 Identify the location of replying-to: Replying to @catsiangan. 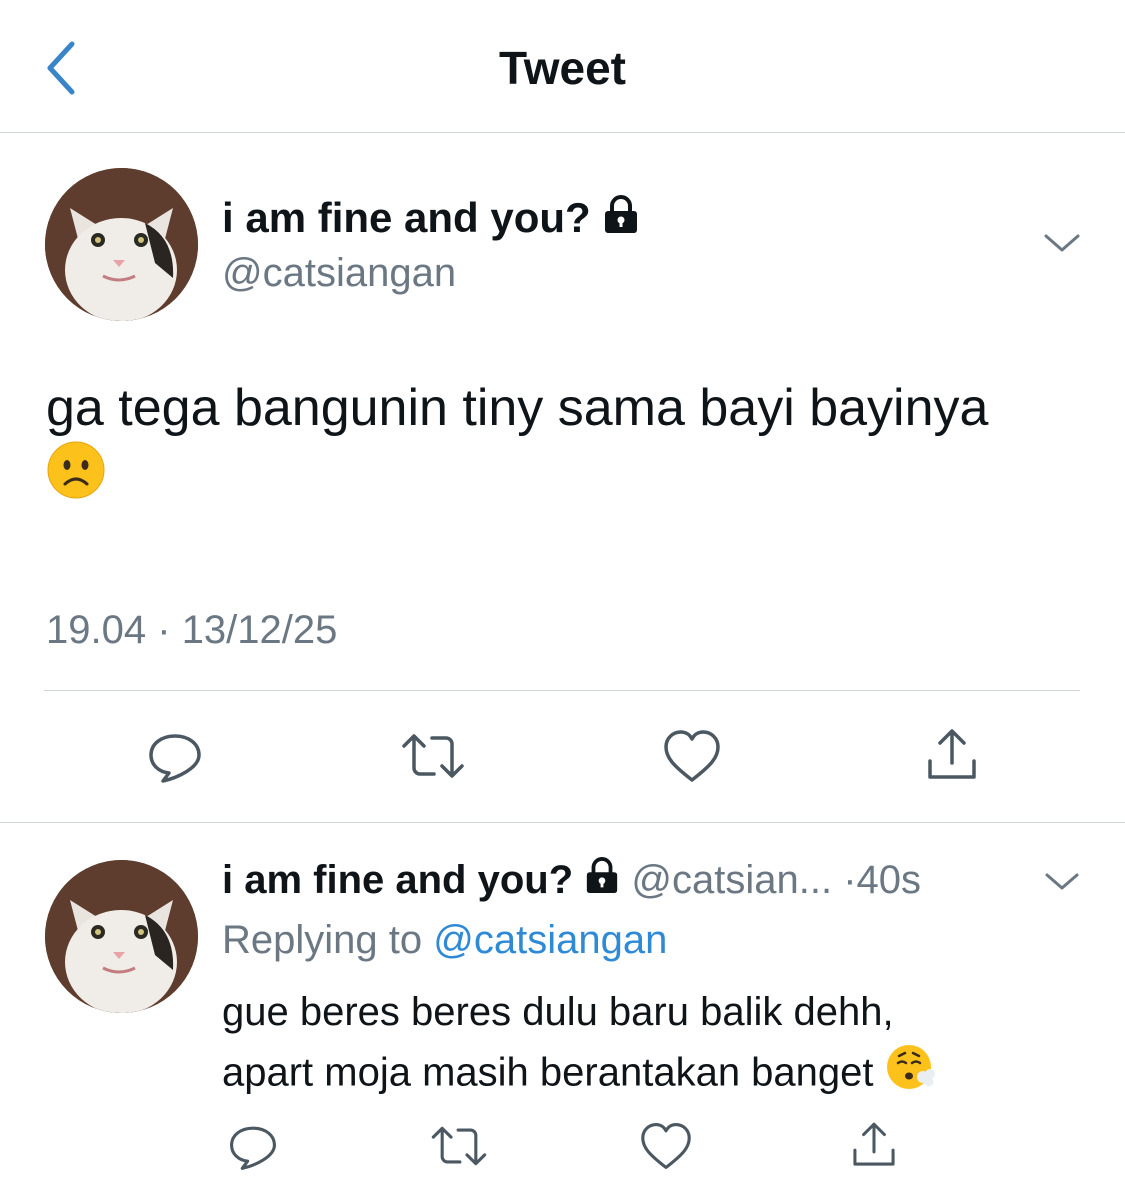
(444, 940).